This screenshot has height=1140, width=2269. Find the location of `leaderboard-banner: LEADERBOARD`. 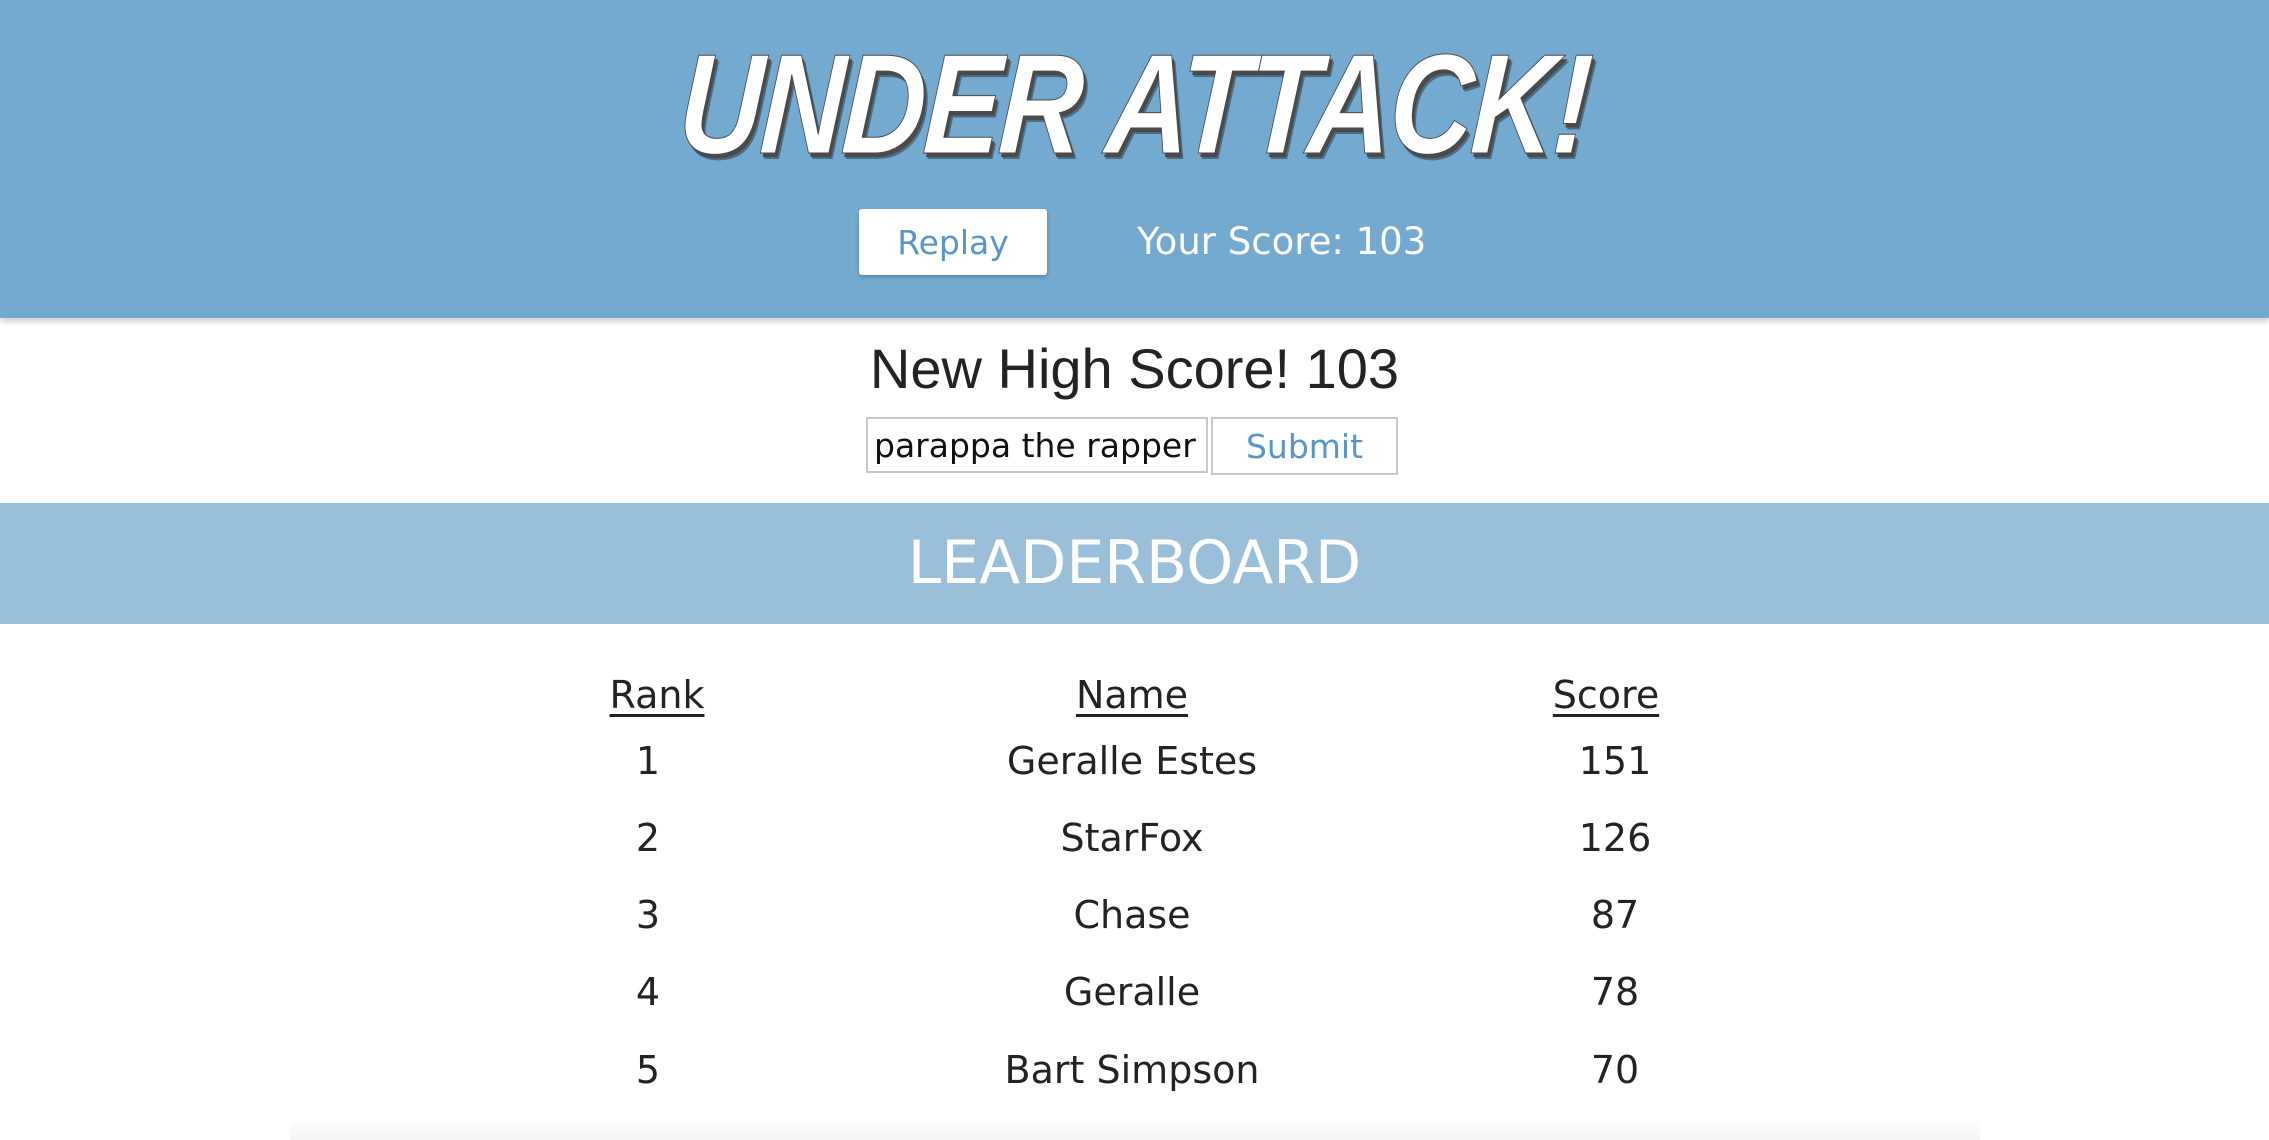

leaderboard-banner: LEADERBOARD is located at coordinates (1134, 563).